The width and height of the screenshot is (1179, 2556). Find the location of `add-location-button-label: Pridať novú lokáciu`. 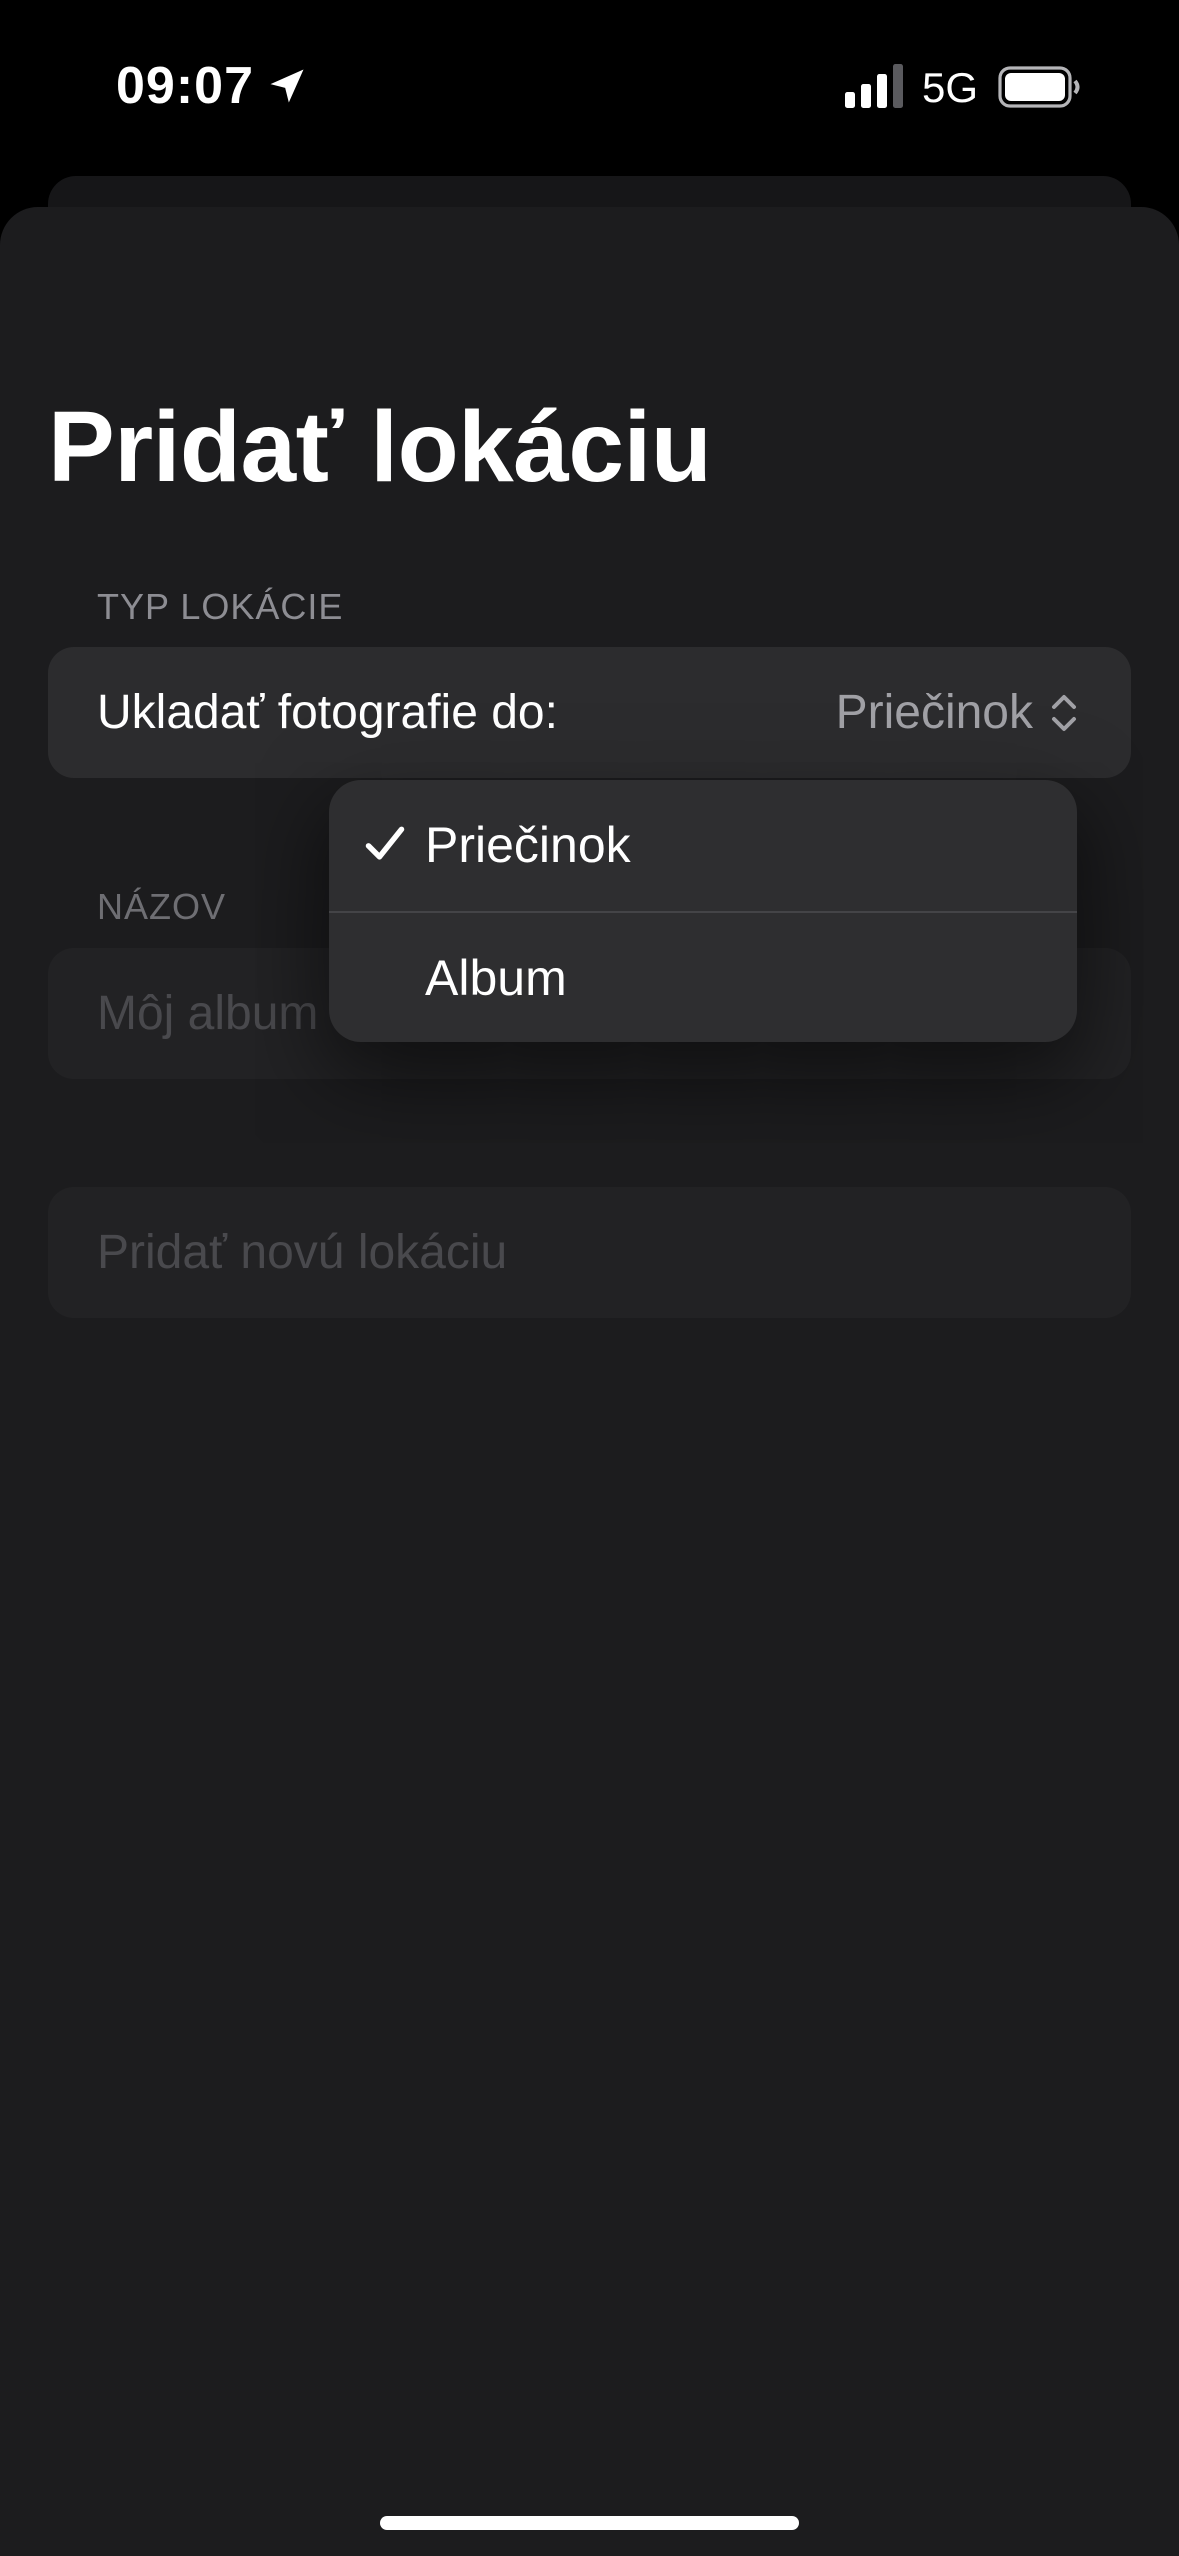

add-location-button-label: Pridať novú lokáciu is located at coordinates (302, 1252).